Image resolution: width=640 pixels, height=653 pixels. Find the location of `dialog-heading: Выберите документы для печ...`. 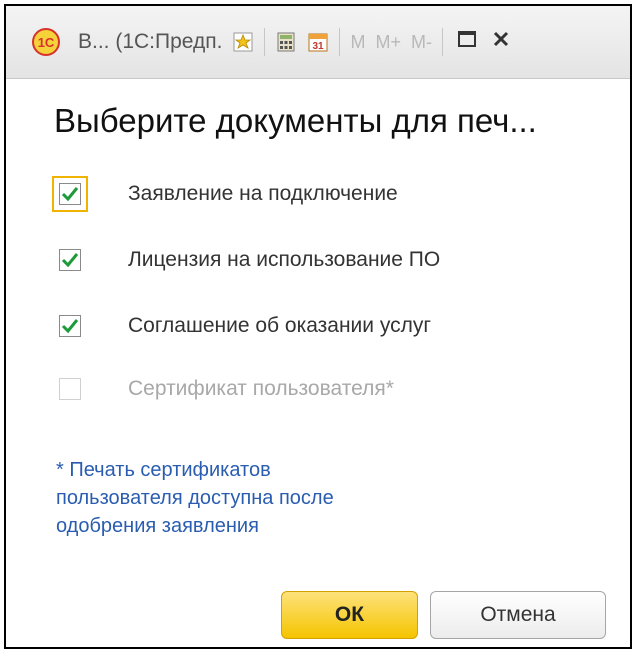

dialog-heading: Выберите документы для печ... is located at coordinates (295, 120).